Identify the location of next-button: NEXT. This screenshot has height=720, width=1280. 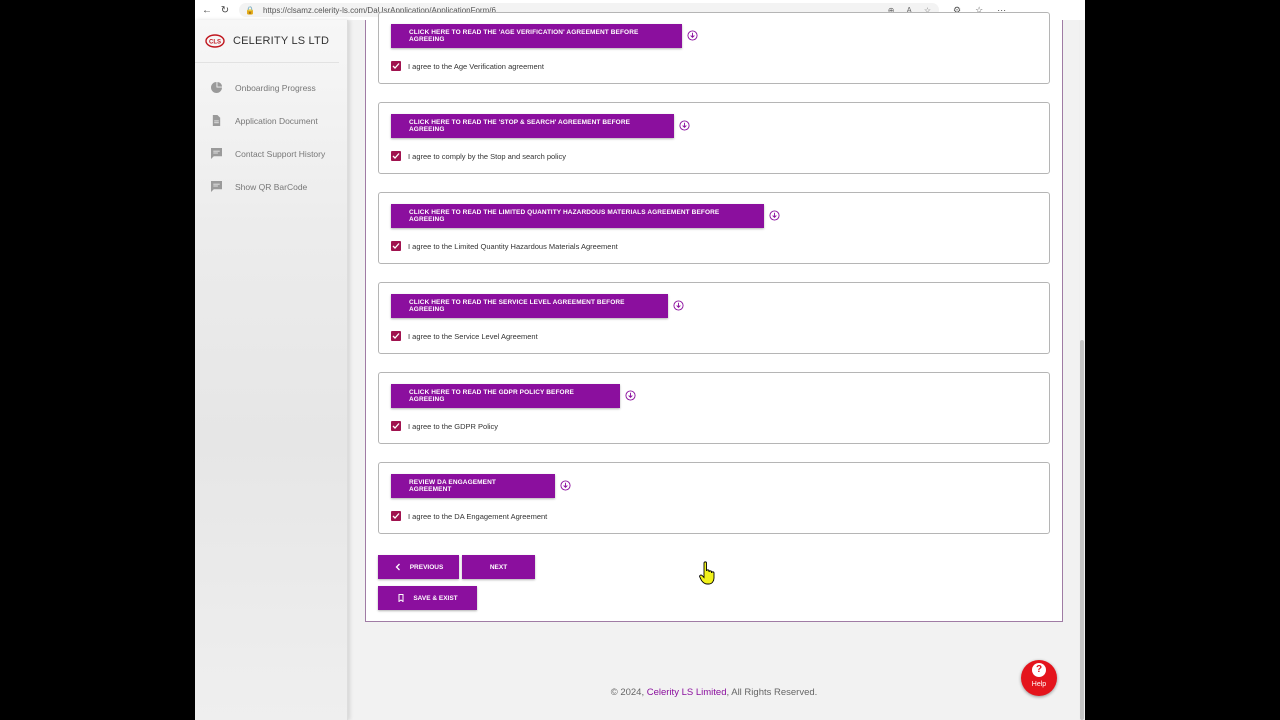
(498, 567).